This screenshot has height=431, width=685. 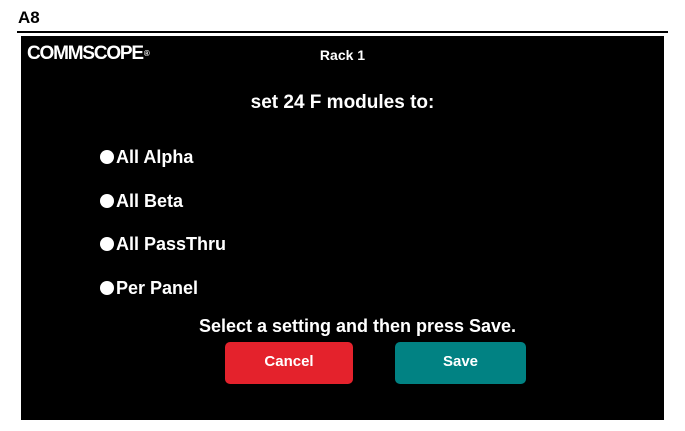 I want to click on figure-label: A8, so click(x=29, y=17).